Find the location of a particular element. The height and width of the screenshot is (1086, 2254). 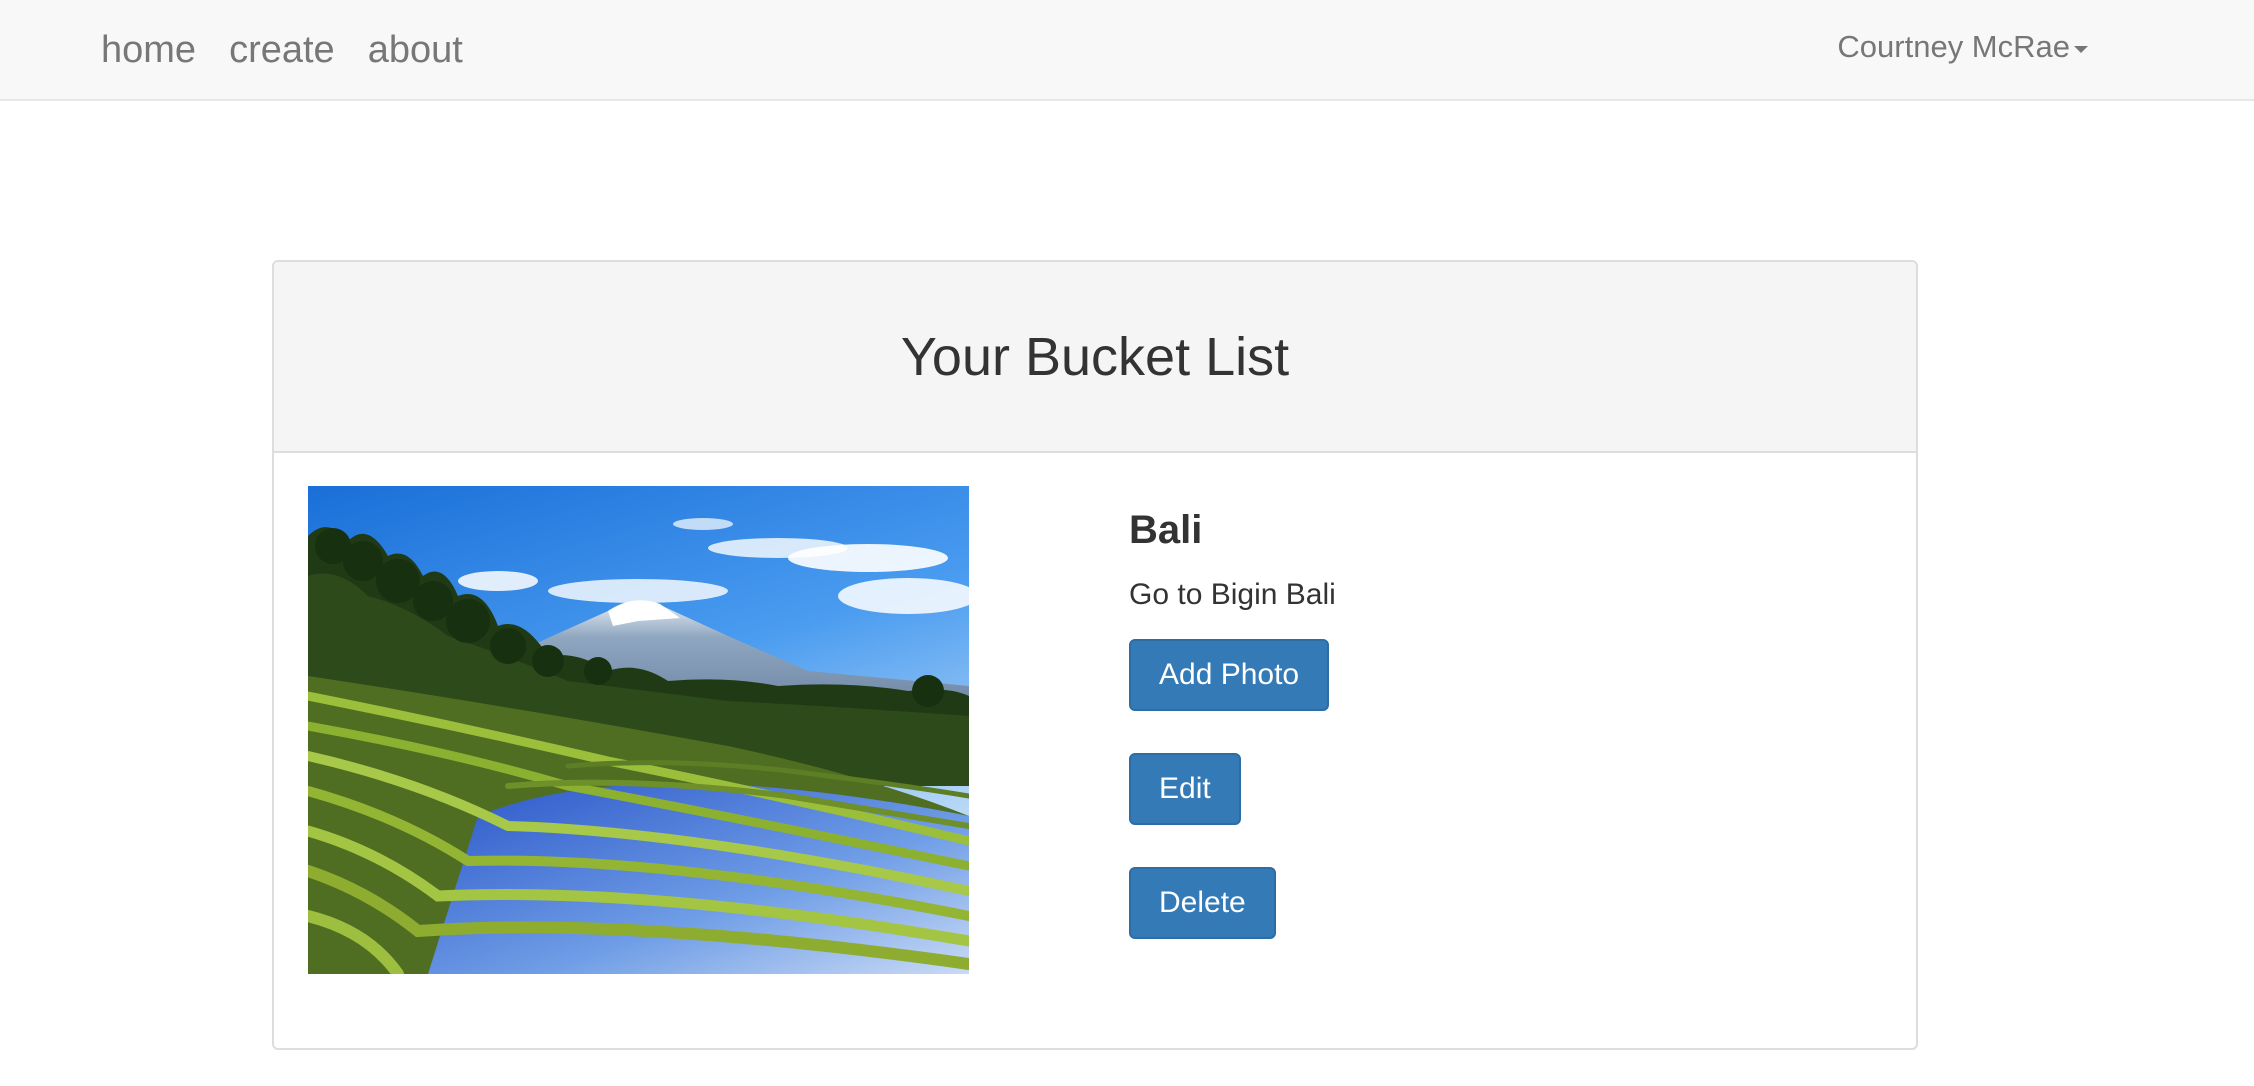

nav-link-home: home is located at coordinates (148, 50).